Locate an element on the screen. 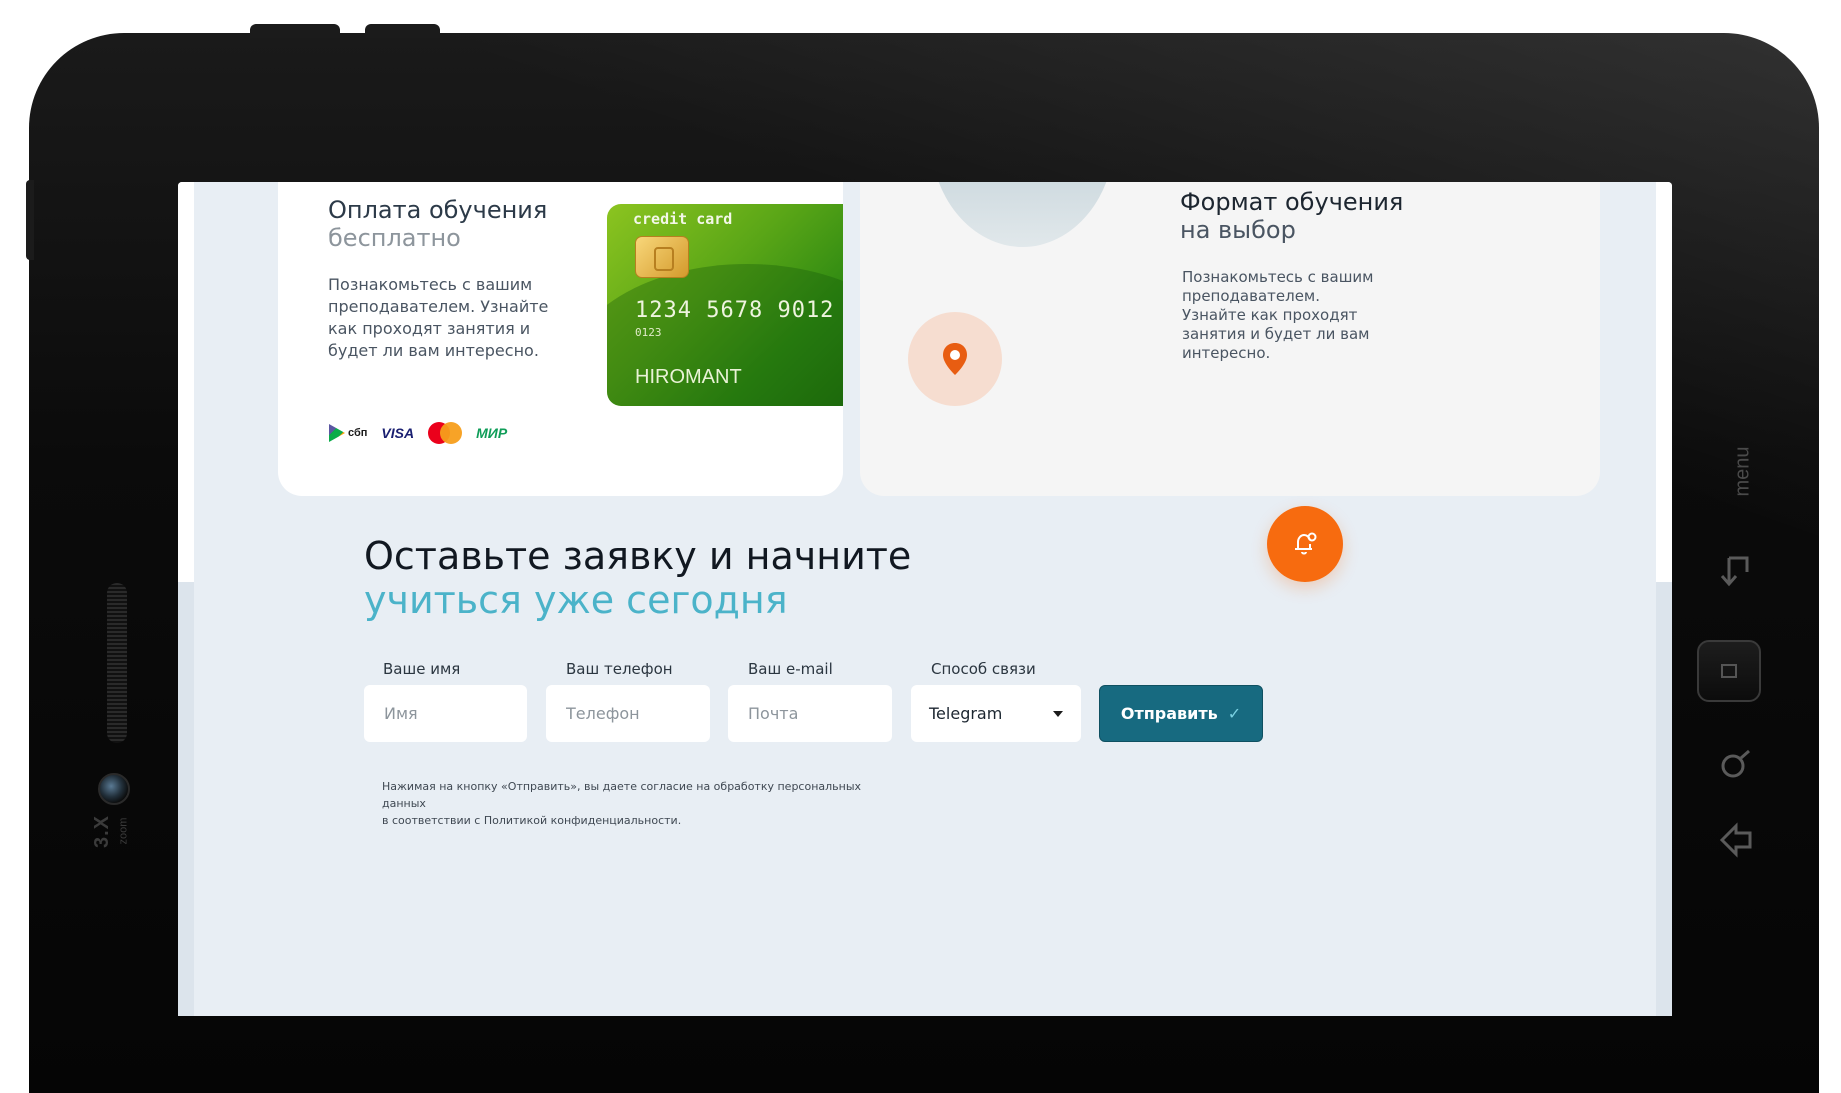 This screenshot has height=1093, width=1841. name-input is located at coordinates (445, 713).